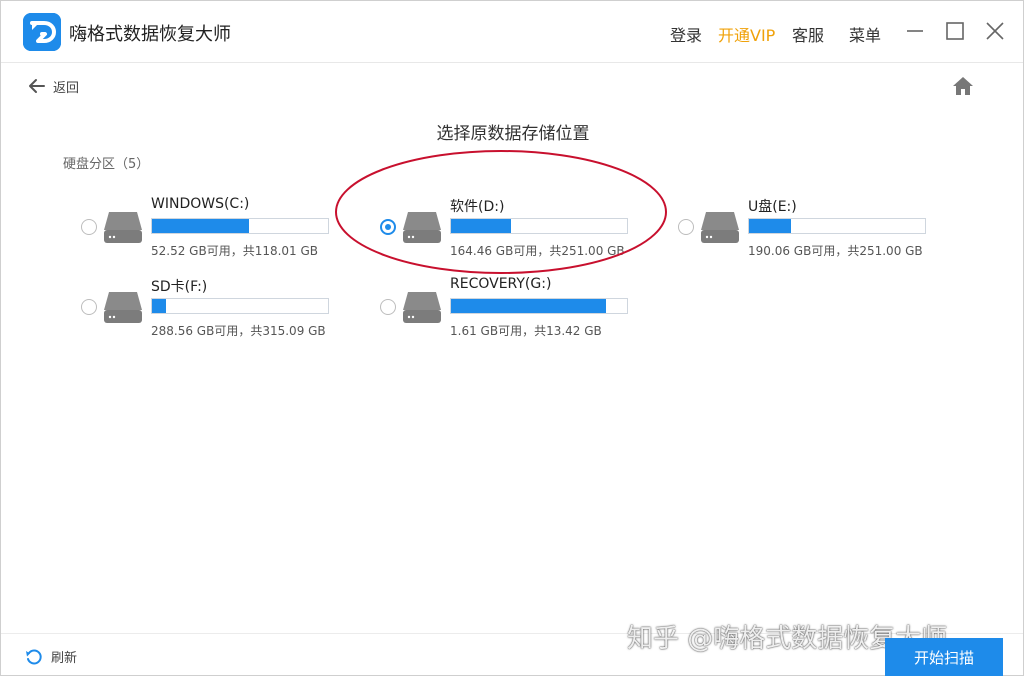  Describe the element at coordinates (513, 134) in the screenshot. I see `page-title: 选择原数据存储位置` at that location.